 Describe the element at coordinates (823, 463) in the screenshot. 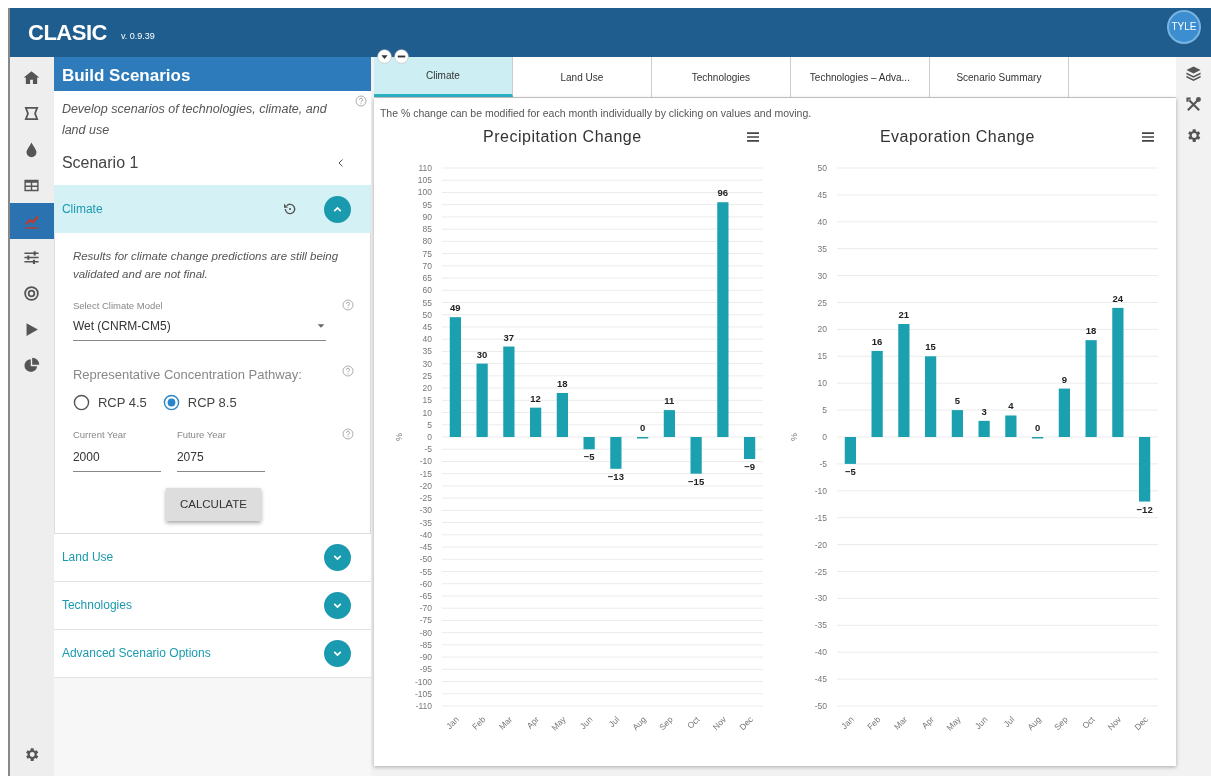

I see `axis-label: -5` at that location.